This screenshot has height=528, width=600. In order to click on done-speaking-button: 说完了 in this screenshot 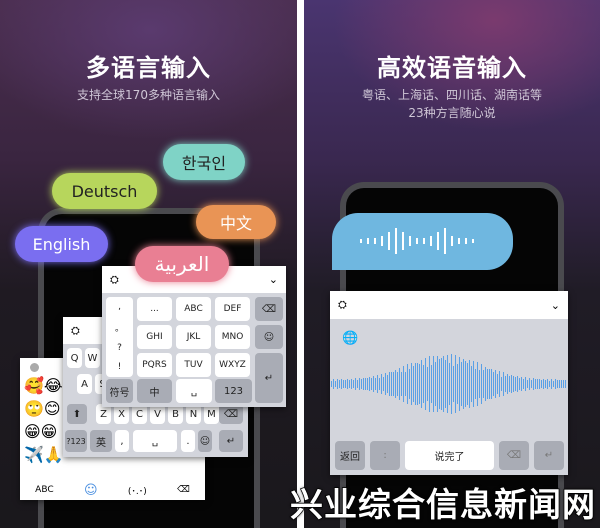, I will do `click(449, 455)`.